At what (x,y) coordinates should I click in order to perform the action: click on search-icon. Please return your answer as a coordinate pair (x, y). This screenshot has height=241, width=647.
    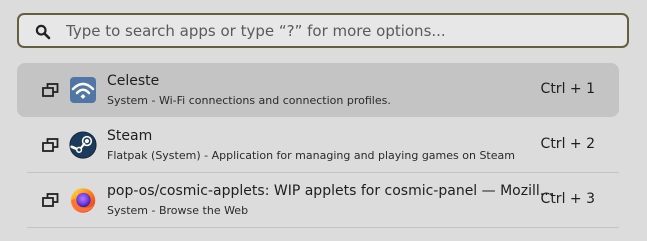
    Looking at the image, I should click on (43, 32).